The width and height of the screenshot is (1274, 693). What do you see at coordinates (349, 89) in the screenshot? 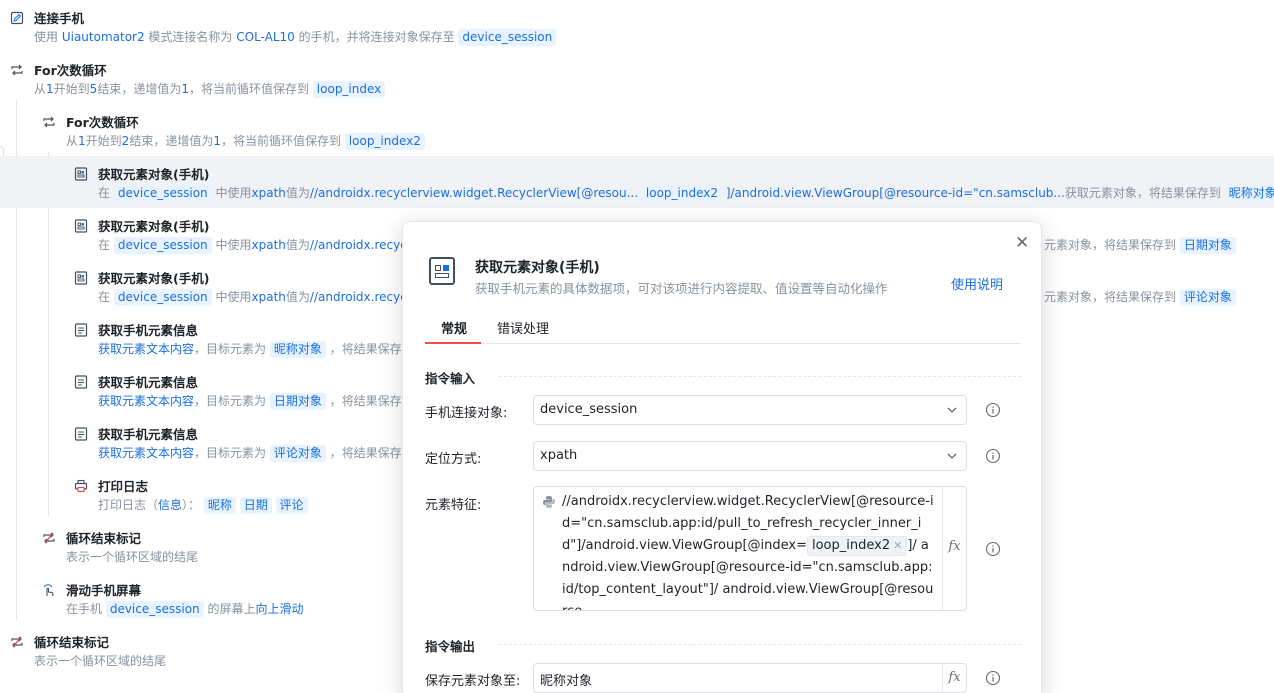
I see `variable-tag: loop_index` at bounding box center [349, 89].